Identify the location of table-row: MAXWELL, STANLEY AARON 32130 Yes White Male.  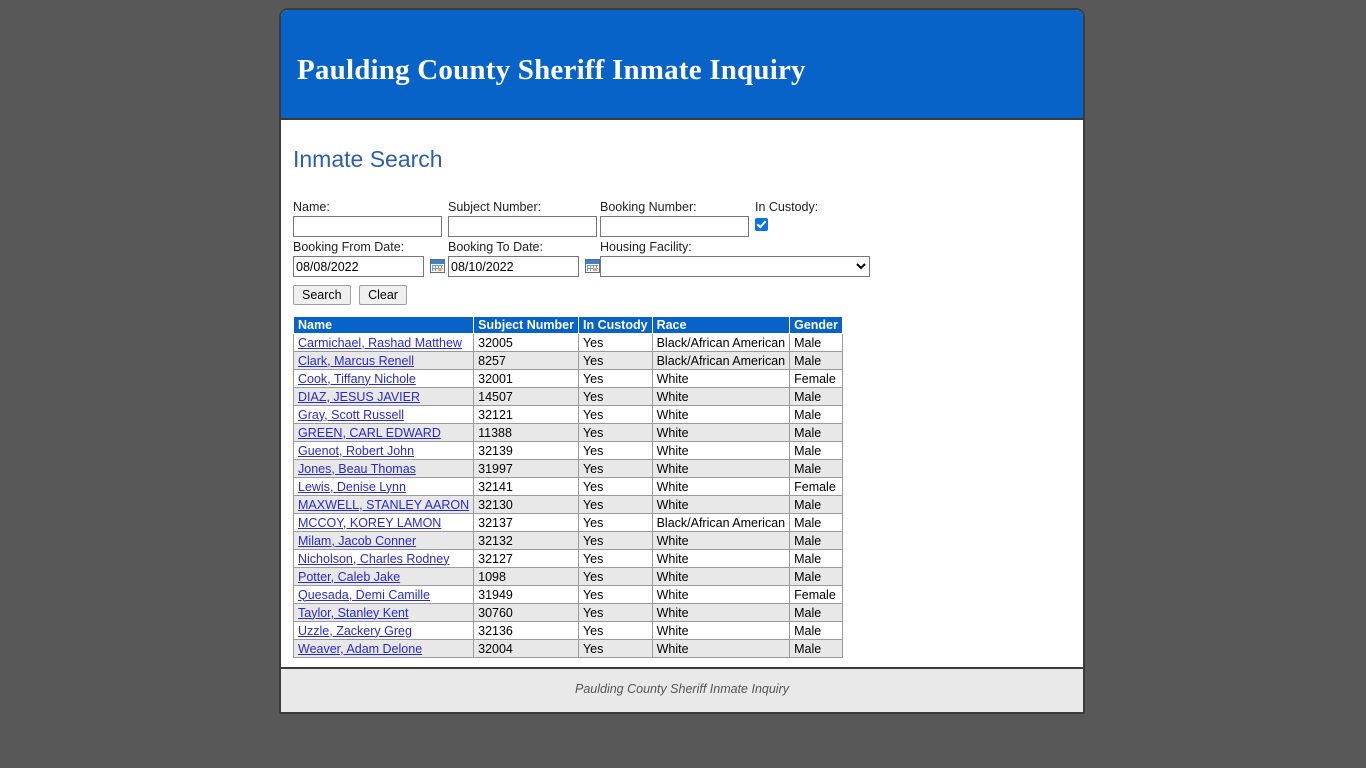
(567, 504).